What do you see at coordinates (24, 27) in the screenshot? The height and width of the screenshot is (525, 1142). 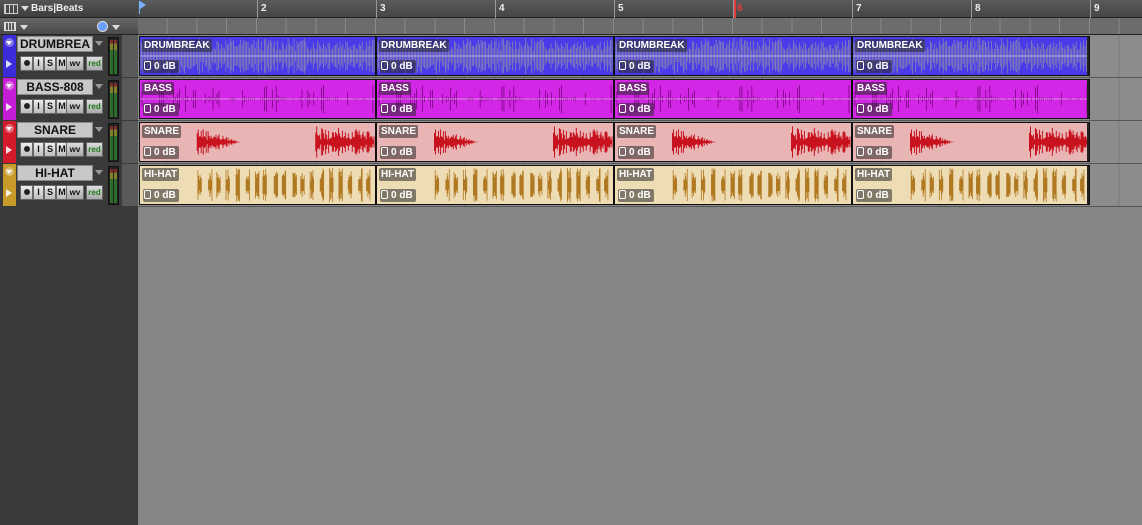 I see `track-view-chevron-down-icon` at bounding box center [24, 27].